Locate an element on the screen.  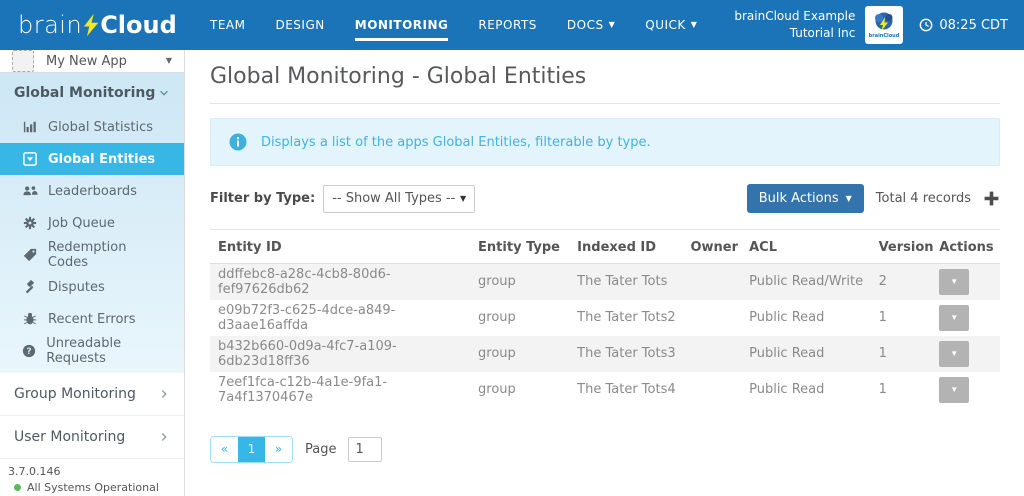
time-label: 08:25 CDT is located at coordinates (973, 25).